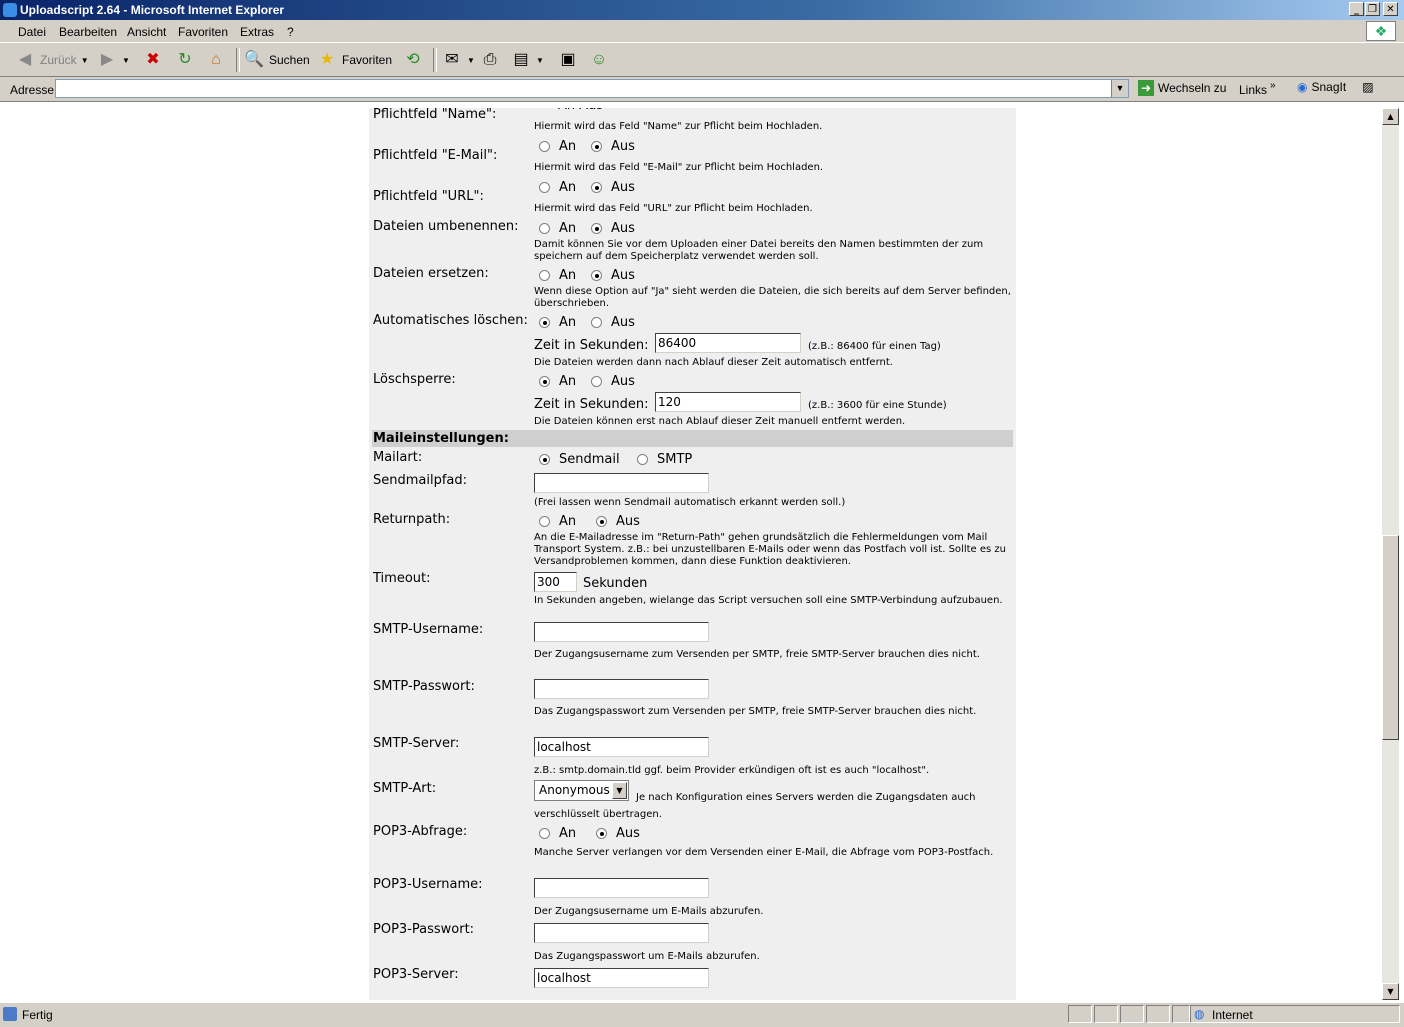 The height and width of the screenshot is (1027, 1404). Describe the element at coordinates (1390, 116) in the screenshot. I see `scroll-up-icon: ▲` at that location.